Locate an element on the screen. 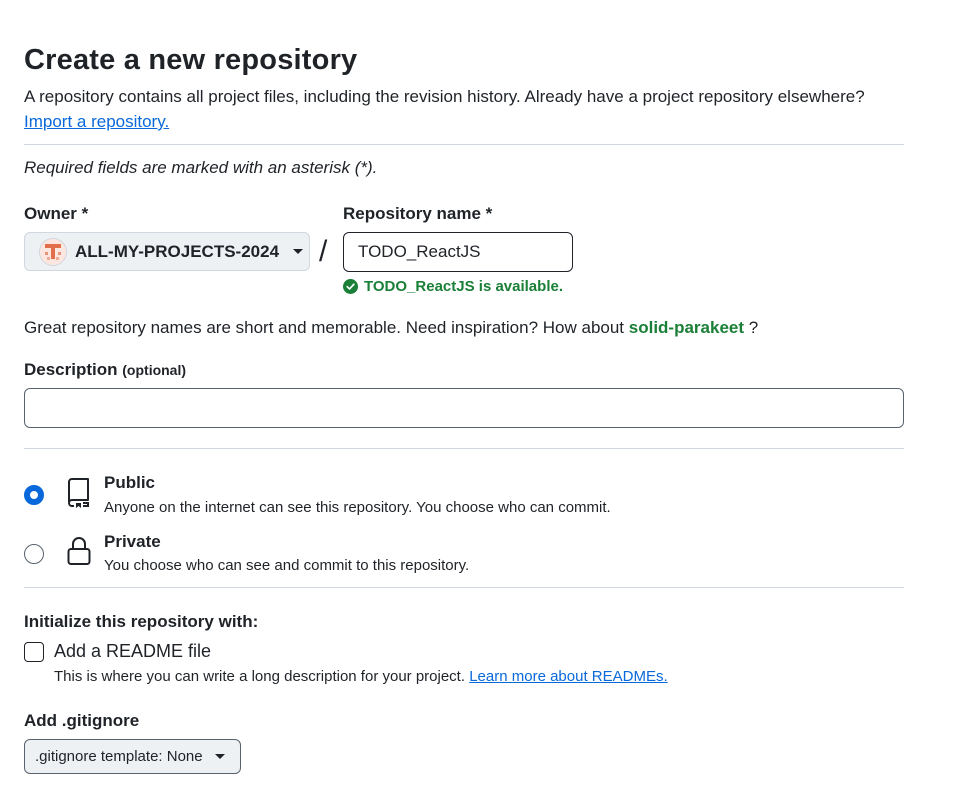 The width and height of the screenshot is (964, 789). gitignore-template-text: .gitignore template: None is located at coordinates (119, 756).